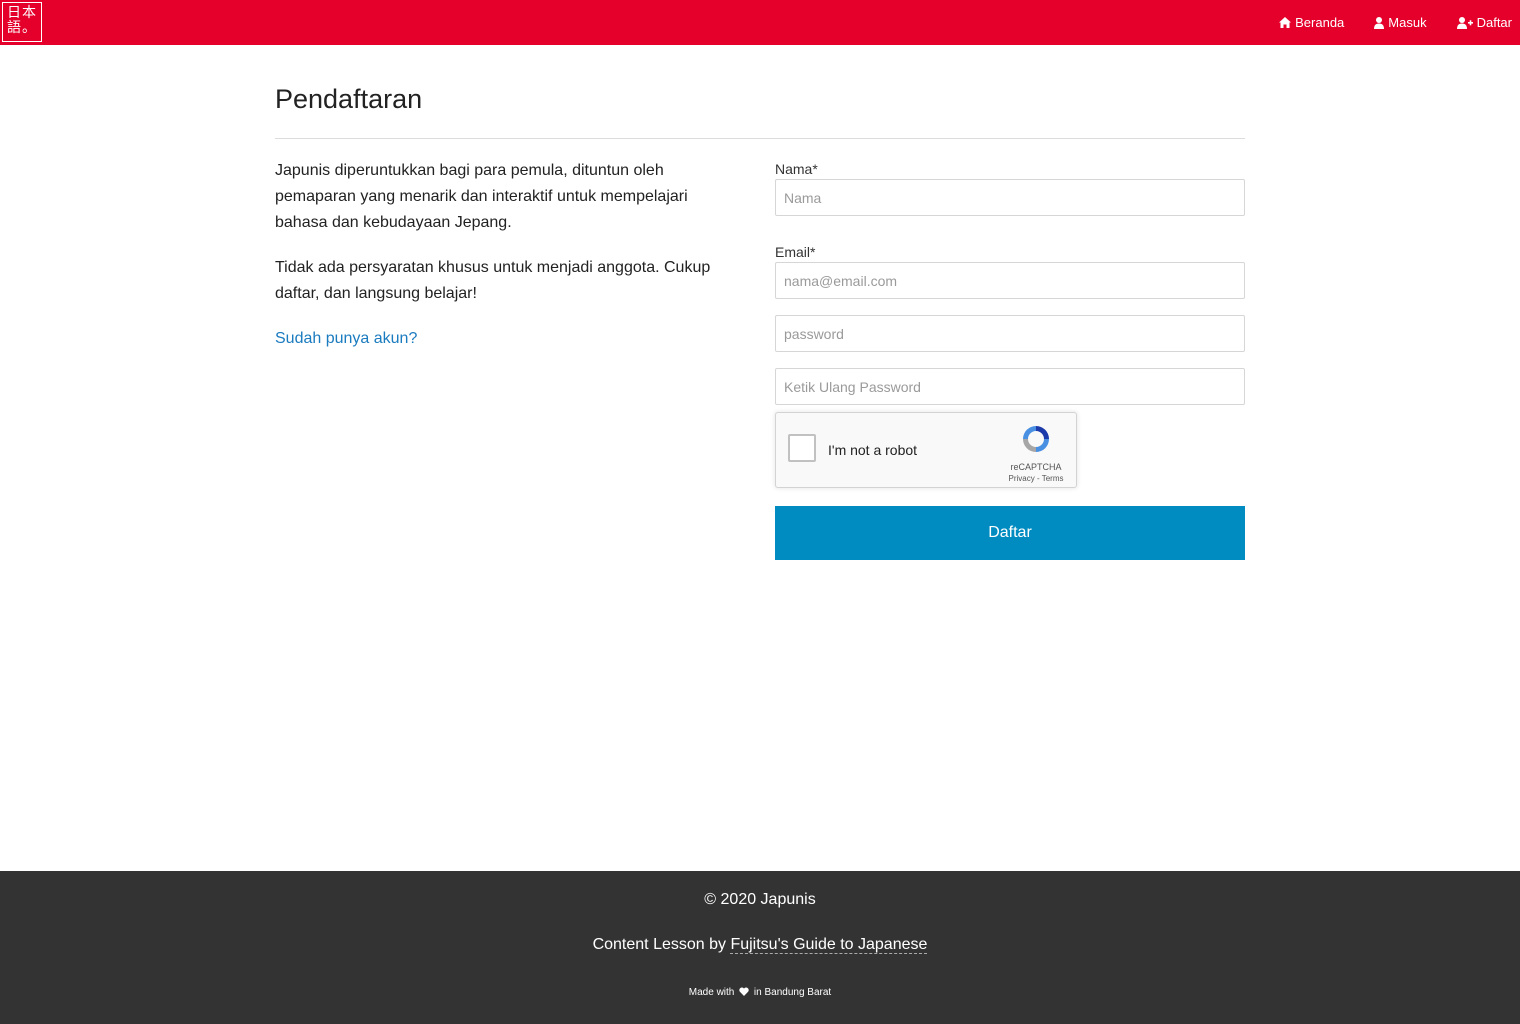 This screenshot has width=1520, height=1024. What do you see at coordinates (1036, 453) in the screenshot?
I see `recaptcha-logo: reCAPTCHA Privacy - Terms` at bounding box center [1036, 453].